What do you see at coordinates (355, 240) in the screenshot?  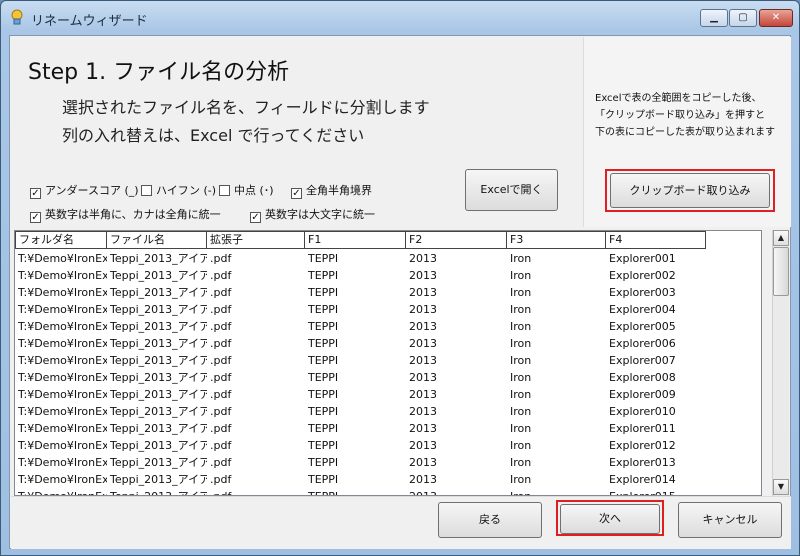 I see `column-header: F1` at bounding box center [355, 240].